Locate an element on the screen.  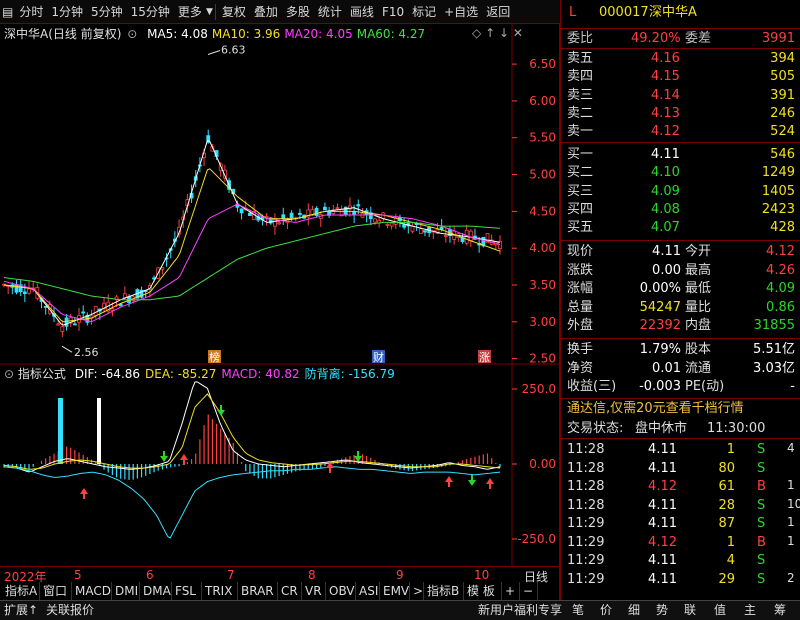
stat-label-2: 今开 is located at coordinates (698, 251).